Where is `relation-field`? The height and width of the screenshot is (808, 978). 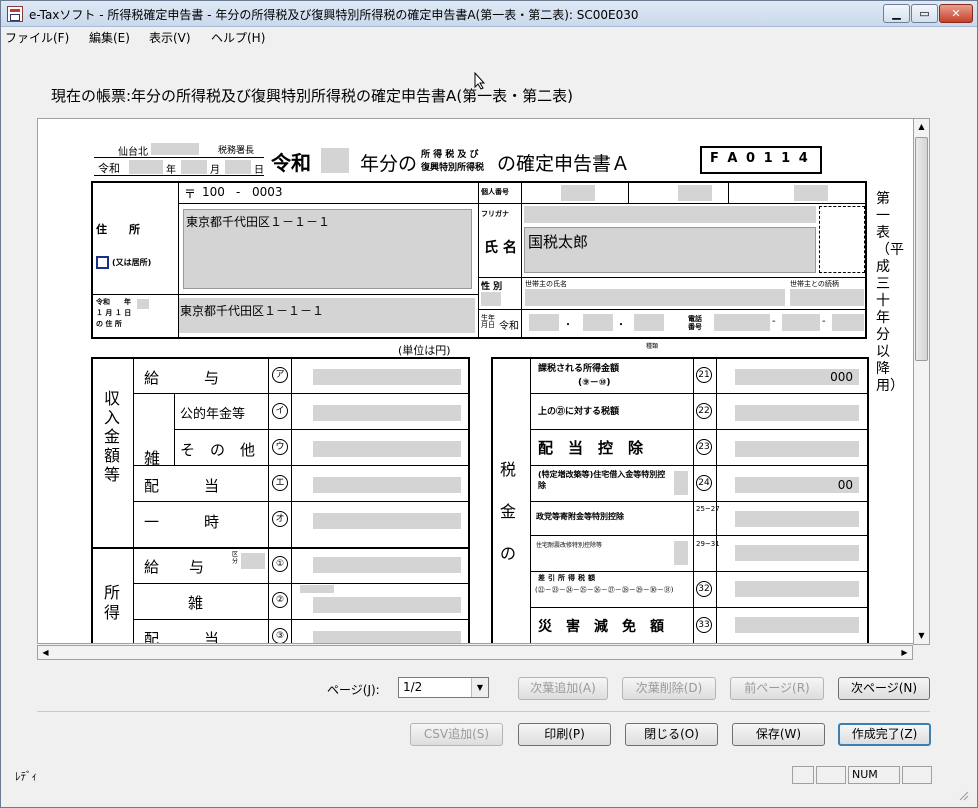 relation-field is located at coordinates (827, 297).